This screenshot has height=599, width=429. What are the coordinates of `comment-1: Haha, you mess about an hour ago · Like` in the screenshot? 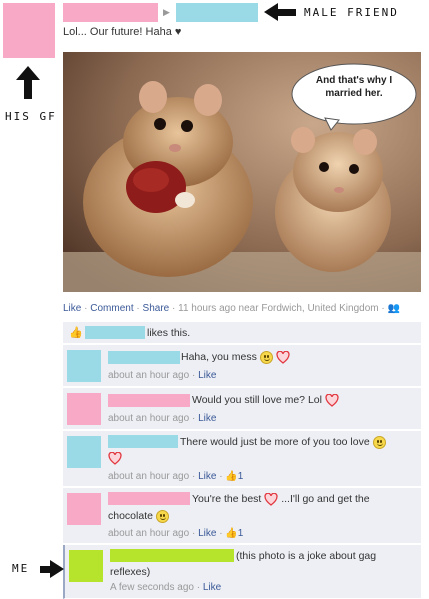 It's located at (242, 366).